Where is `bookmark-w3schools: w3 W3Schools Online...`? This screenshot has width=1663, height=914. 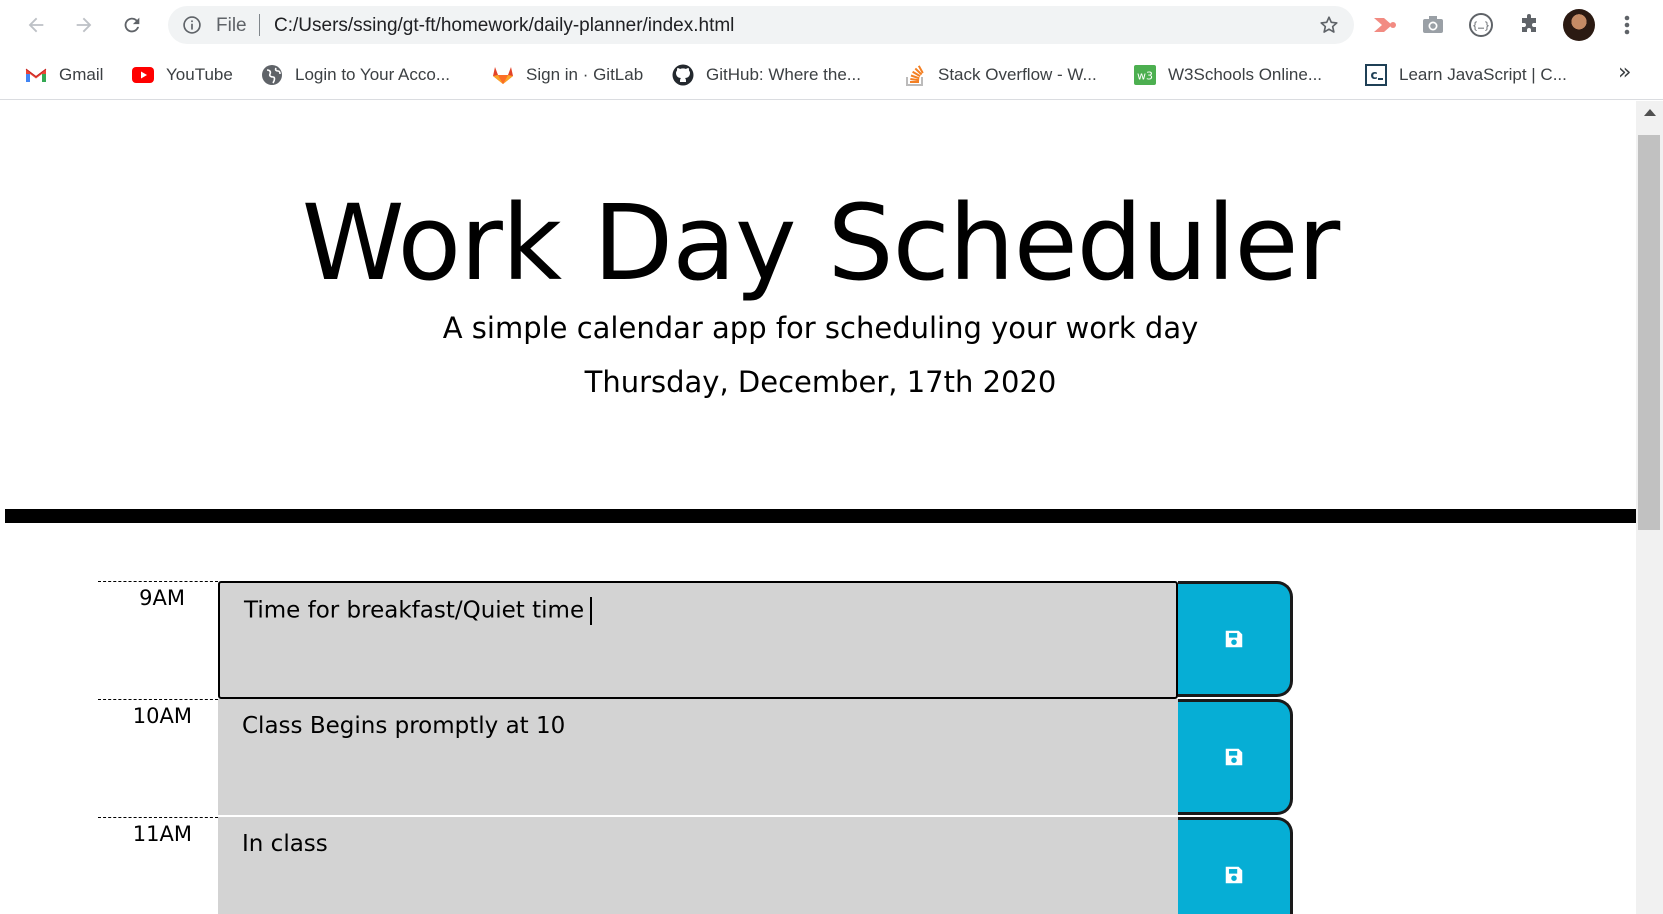
bookmark-w3schools: w3 W3Schools Online... is located at coordinates (1228, 75).